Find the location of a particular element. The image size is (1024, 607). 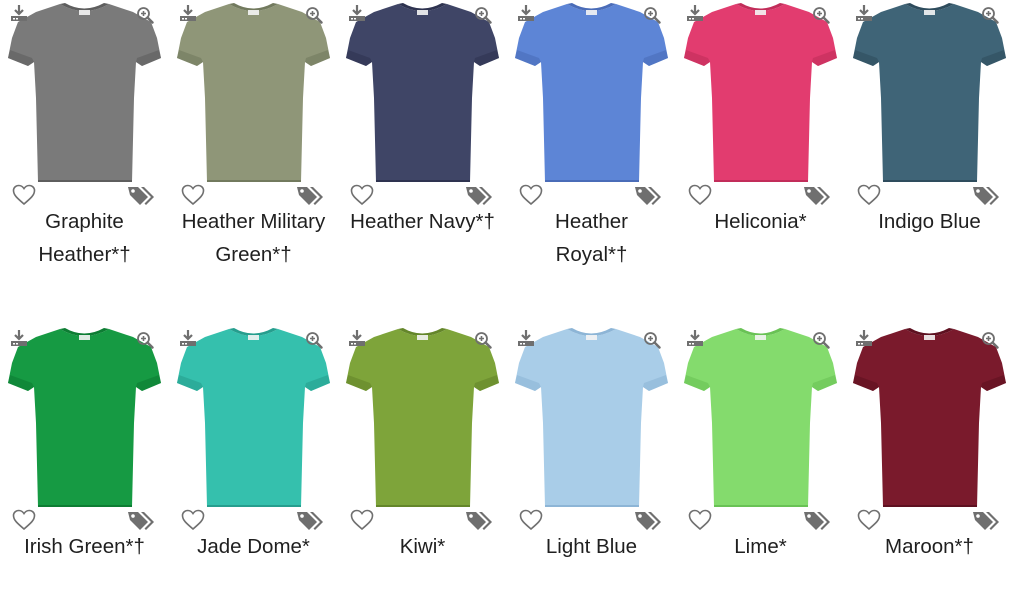

product-color-name: Kiwi* is located at coordinates (422, 546).